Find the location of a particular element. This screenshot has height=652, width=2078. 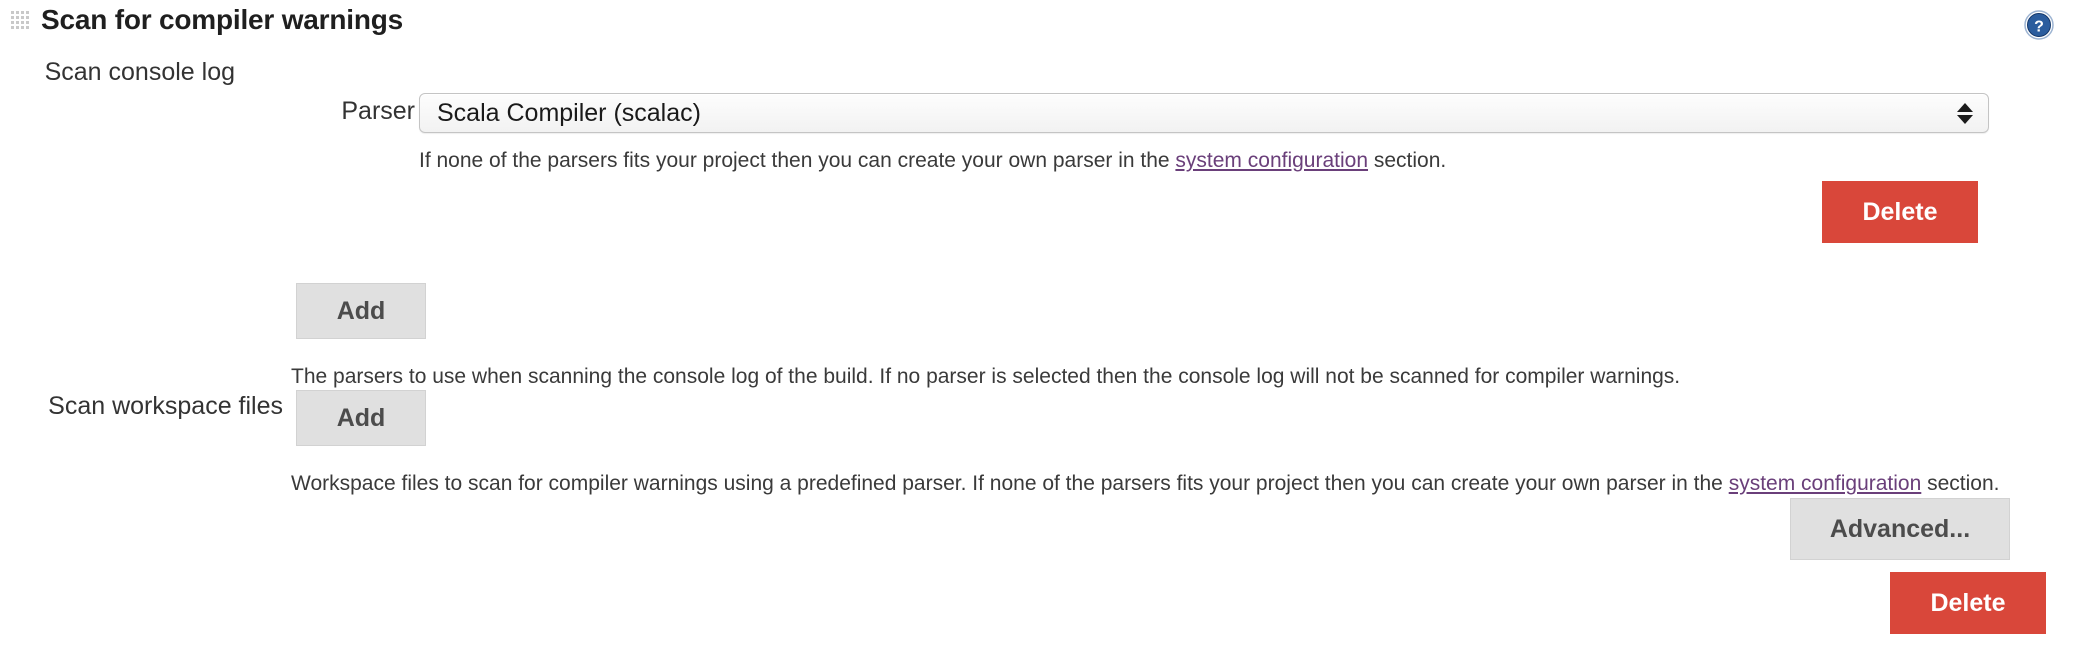

help-circle-icon: ? is located at coordinates (2039, 25).